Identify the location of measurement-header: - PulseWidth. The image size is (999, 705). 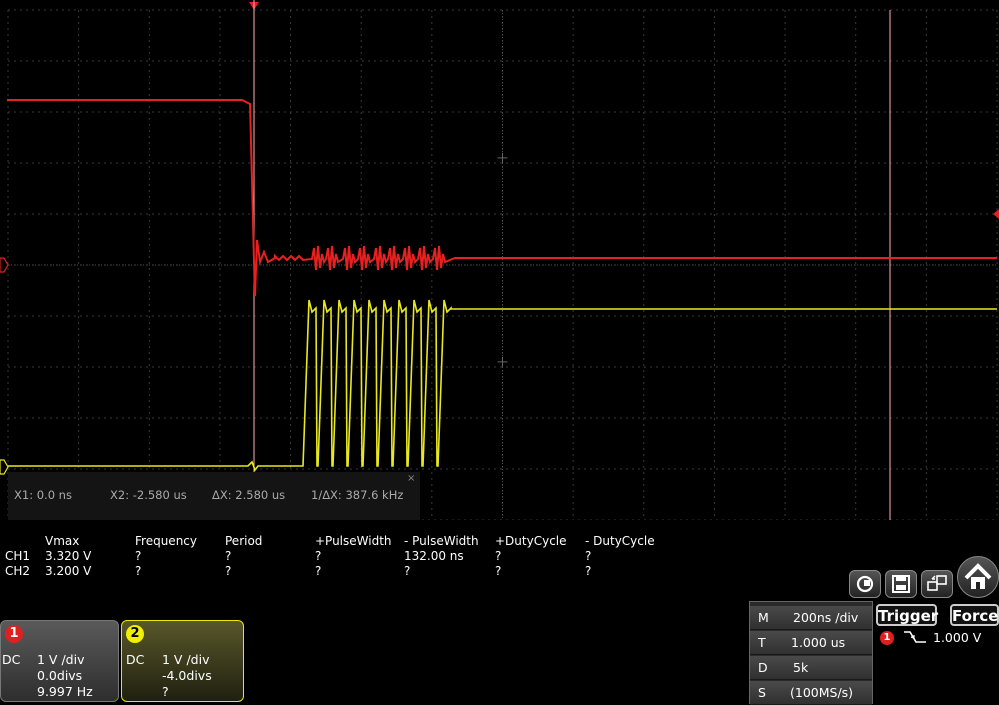
(441, 541).